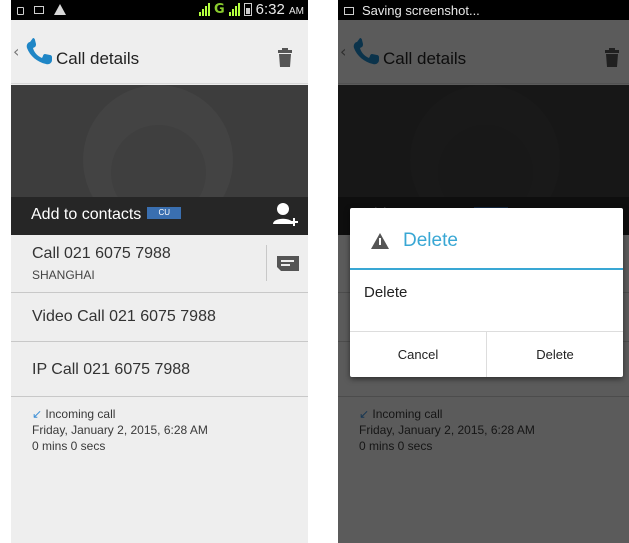 The height and width of the screenshot is (543, 629). Describe the element at coordinates (386, 292) in the screenshot. I see `dialog-message: Delete` at that location.